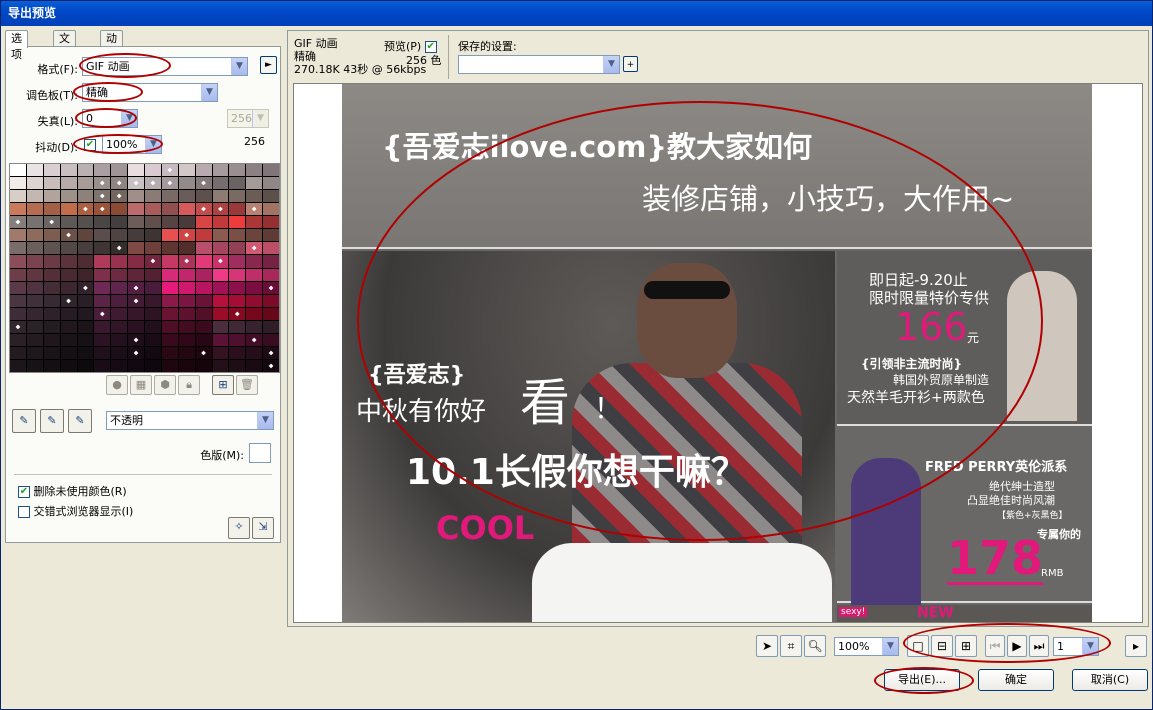  Describe the element at coordinates (1017, 646) in the screenshot. I see `play-icon: ▶` at that location.